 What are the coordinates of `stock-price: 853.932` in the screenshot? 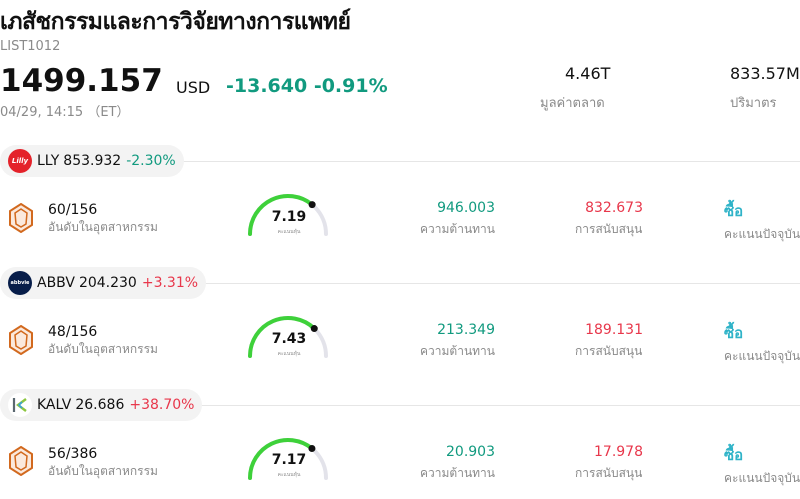 It's located at (92, 161).